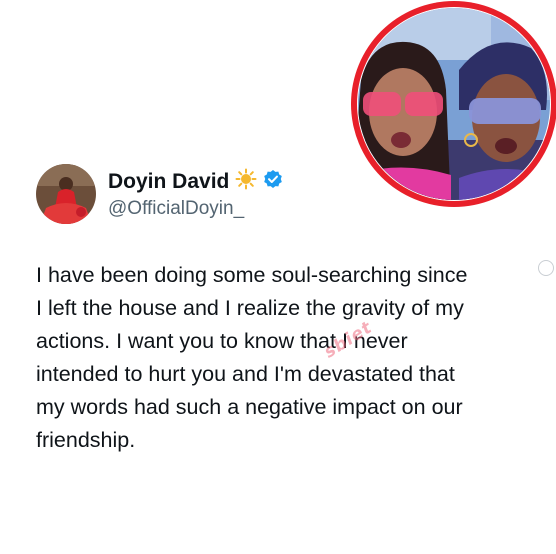 The width and height of the screenshot is (556, 554). What do you see at coordinates (273, 181) in the screenshot?
I see `verified-badge-icon` at bounding box center [273, 181].